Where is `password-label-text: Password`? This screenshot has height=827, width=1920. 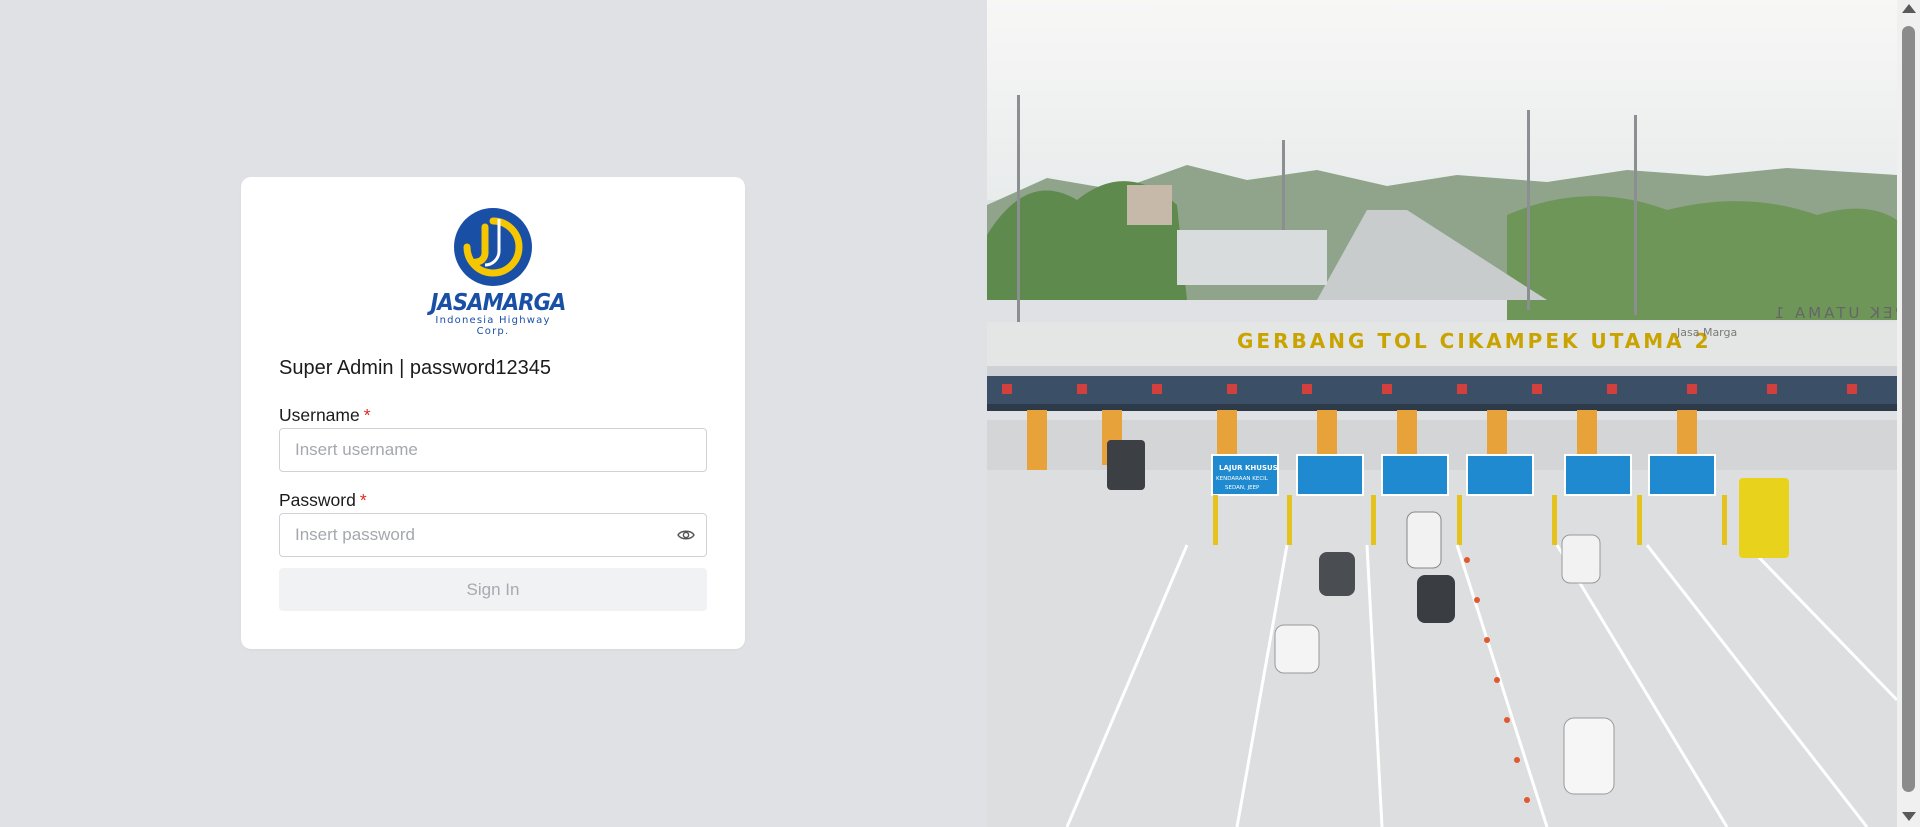
password-label-text: Password is located at coordinates (317, 500).